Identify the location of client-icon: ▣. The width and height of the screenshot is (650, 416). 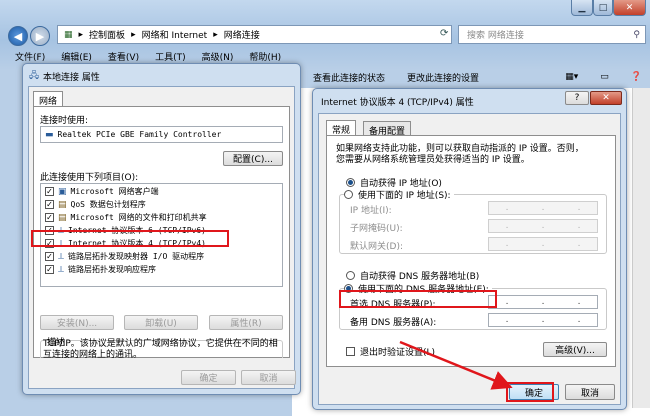
(62, 191).